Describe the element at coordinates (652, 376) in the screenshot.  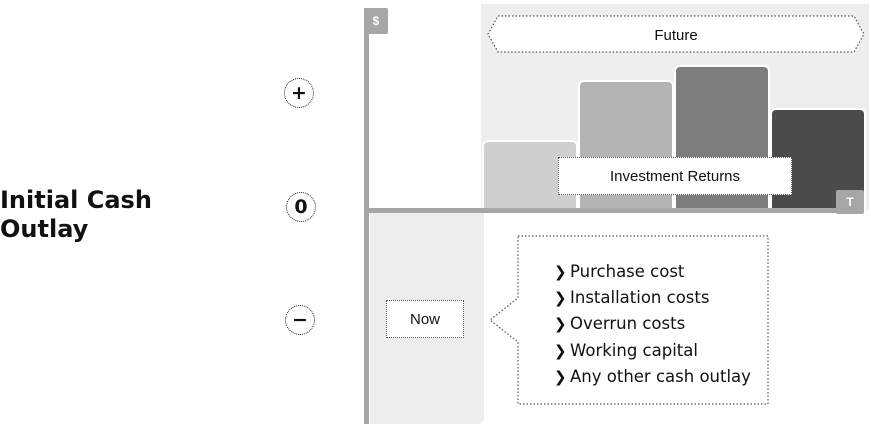
I see `list-item: ❯ Any other cash outlay` at that location.